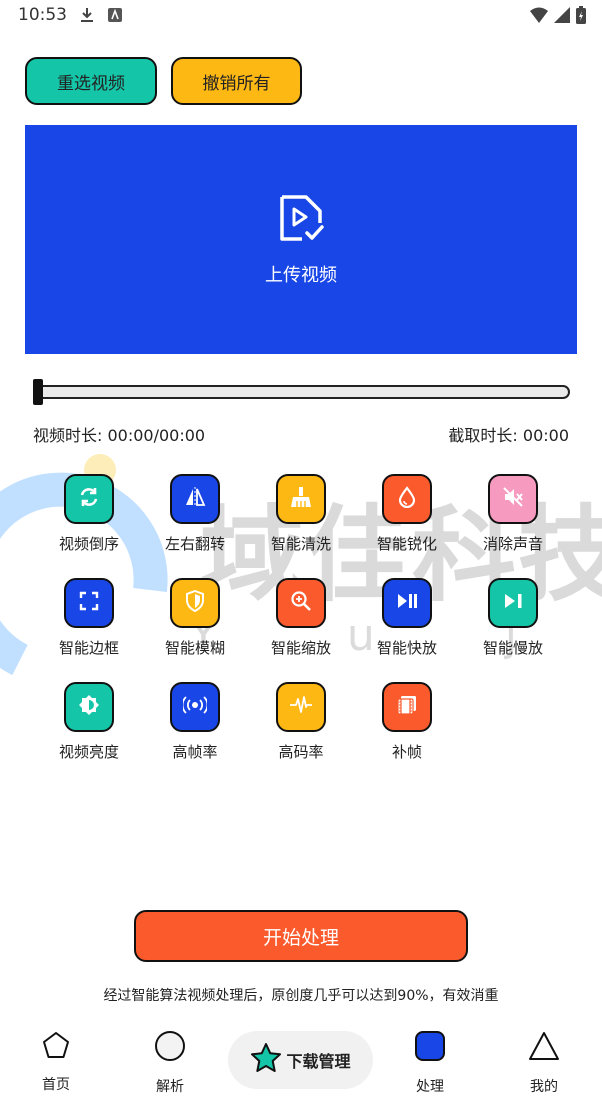 Image resolution: width=602 pixels, height=1104 pixels. I want to click on broadcast-icon, so click(195, 707).